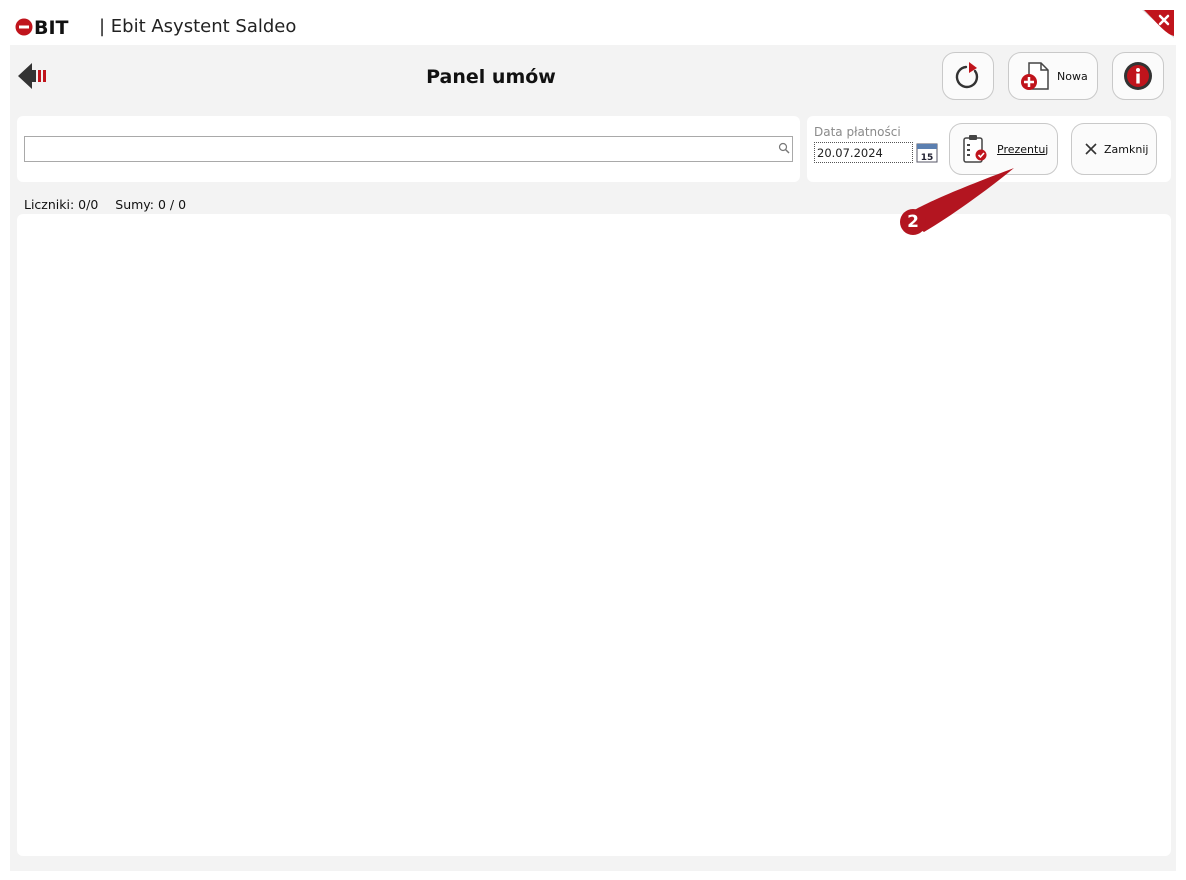 This screenshot has width=1186, height=880. Describe the element at coordinates (975, 149) in the screenshot. I see `clipboard-check-icon` at that location.